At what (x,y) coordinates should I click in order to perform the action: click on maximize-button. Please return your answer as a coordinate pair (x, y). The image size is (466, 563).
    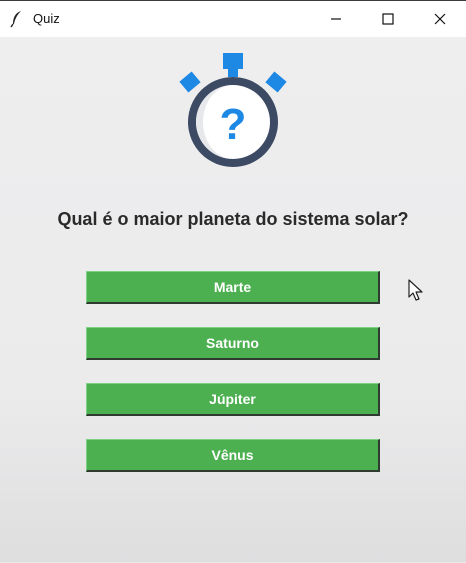
    Looking at the image, I should click on (388, 19).